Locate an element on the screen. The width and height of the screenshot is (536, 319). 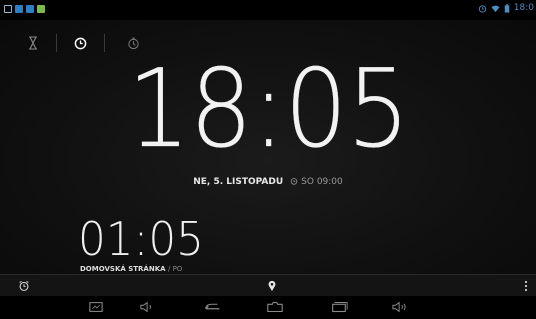
action-bar is located at coordinates (268, 285).